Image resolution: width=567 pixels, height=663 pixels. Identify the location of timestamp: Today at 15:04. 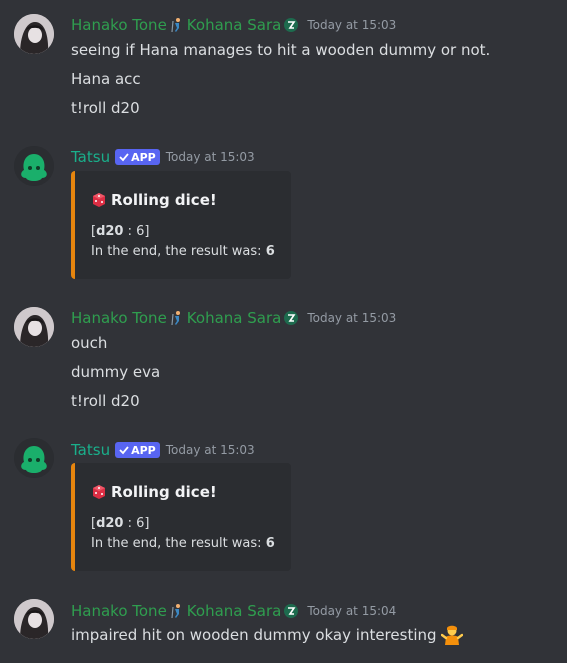
(352, 611).